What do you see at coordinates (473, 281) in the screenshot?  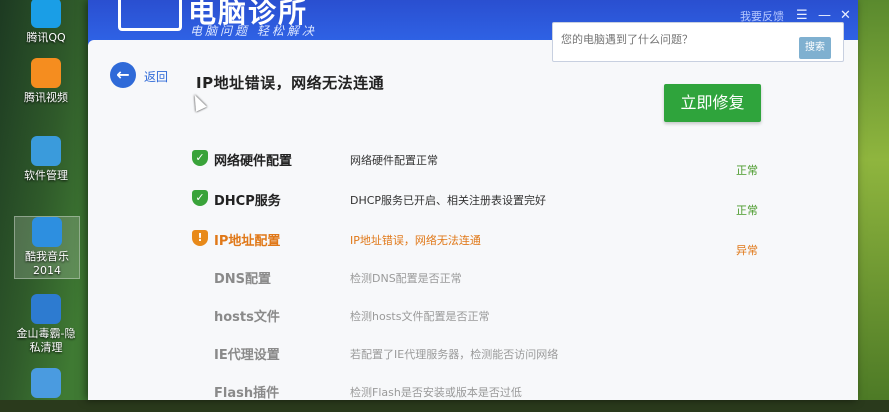 I see `diagnosis-row: DNS配置 检测DNS配置是否正常` at bounding box center [473, 281].